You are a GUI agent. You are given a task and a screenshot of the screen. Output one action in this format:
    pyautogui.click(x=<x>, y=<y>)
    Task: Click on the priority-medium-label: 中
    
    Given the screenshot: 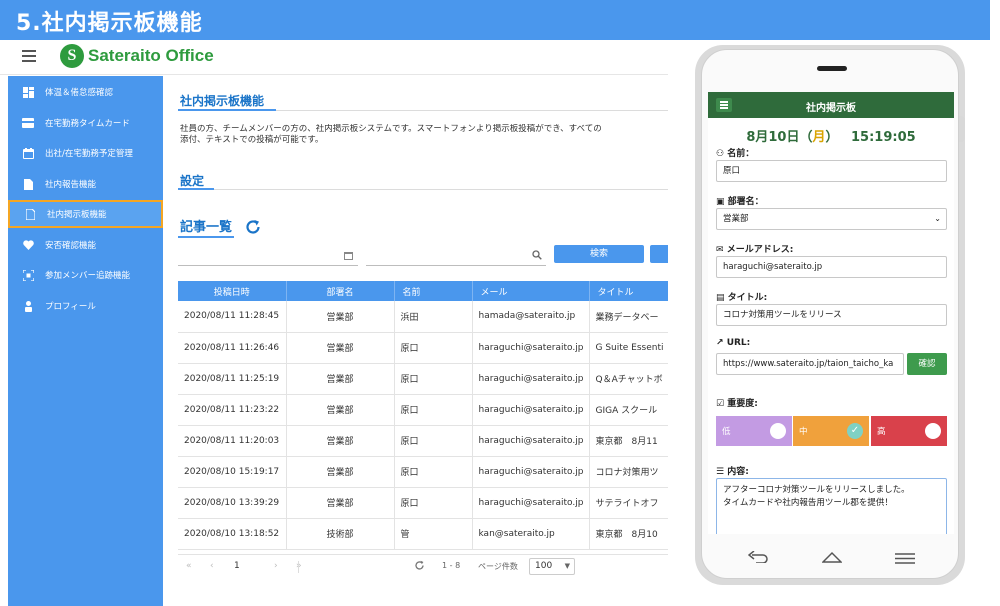 What is the action you would take?
    pyautogui.click(x=803, y=432)
    